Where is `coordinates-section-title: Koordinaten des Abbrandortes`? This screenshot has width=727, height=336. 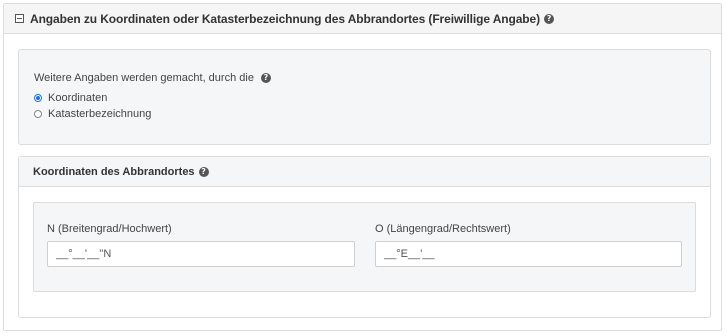 coordinates-section-title: Koordinaten des Abbrandortes is located at coordinates (114, 171).